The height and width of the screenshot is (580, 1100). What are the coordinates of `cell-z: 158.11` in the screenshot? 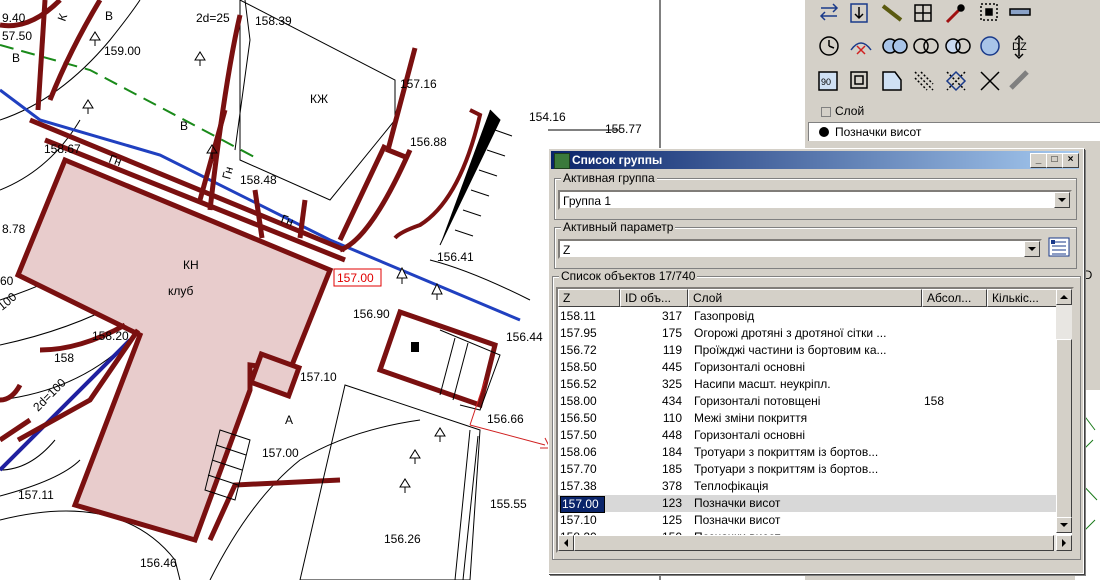 It's located at (578, 316).